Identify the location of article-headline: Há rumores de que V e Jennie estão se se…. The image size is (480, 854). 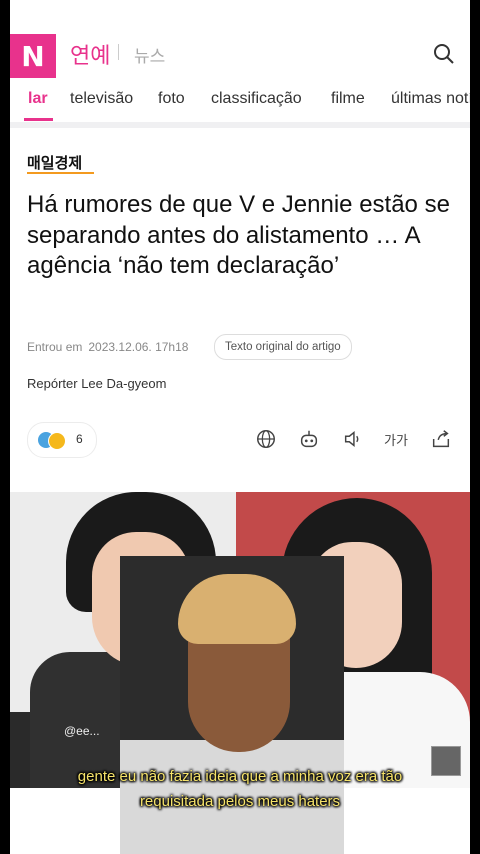
(238, 235).